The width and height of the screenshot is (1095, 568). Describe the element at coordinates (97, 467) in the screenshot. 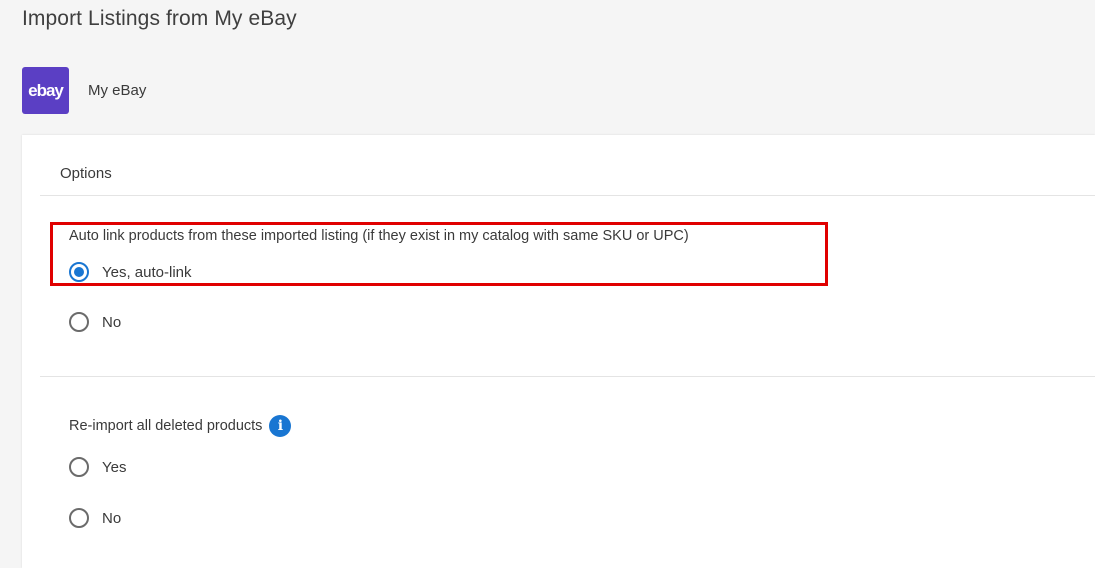

I see `reimport-yes-radio: Yes` at that location.